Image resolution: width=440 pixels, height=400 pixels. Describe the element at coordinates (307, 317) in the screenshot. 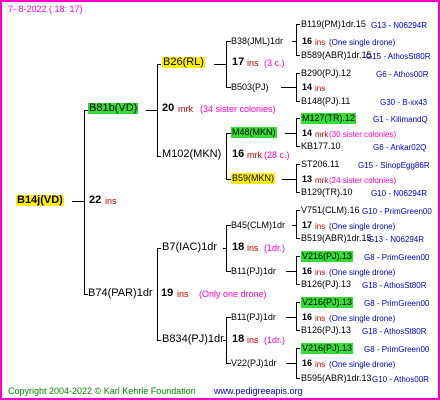

I see `gen3-d1-year: 16` at that location.